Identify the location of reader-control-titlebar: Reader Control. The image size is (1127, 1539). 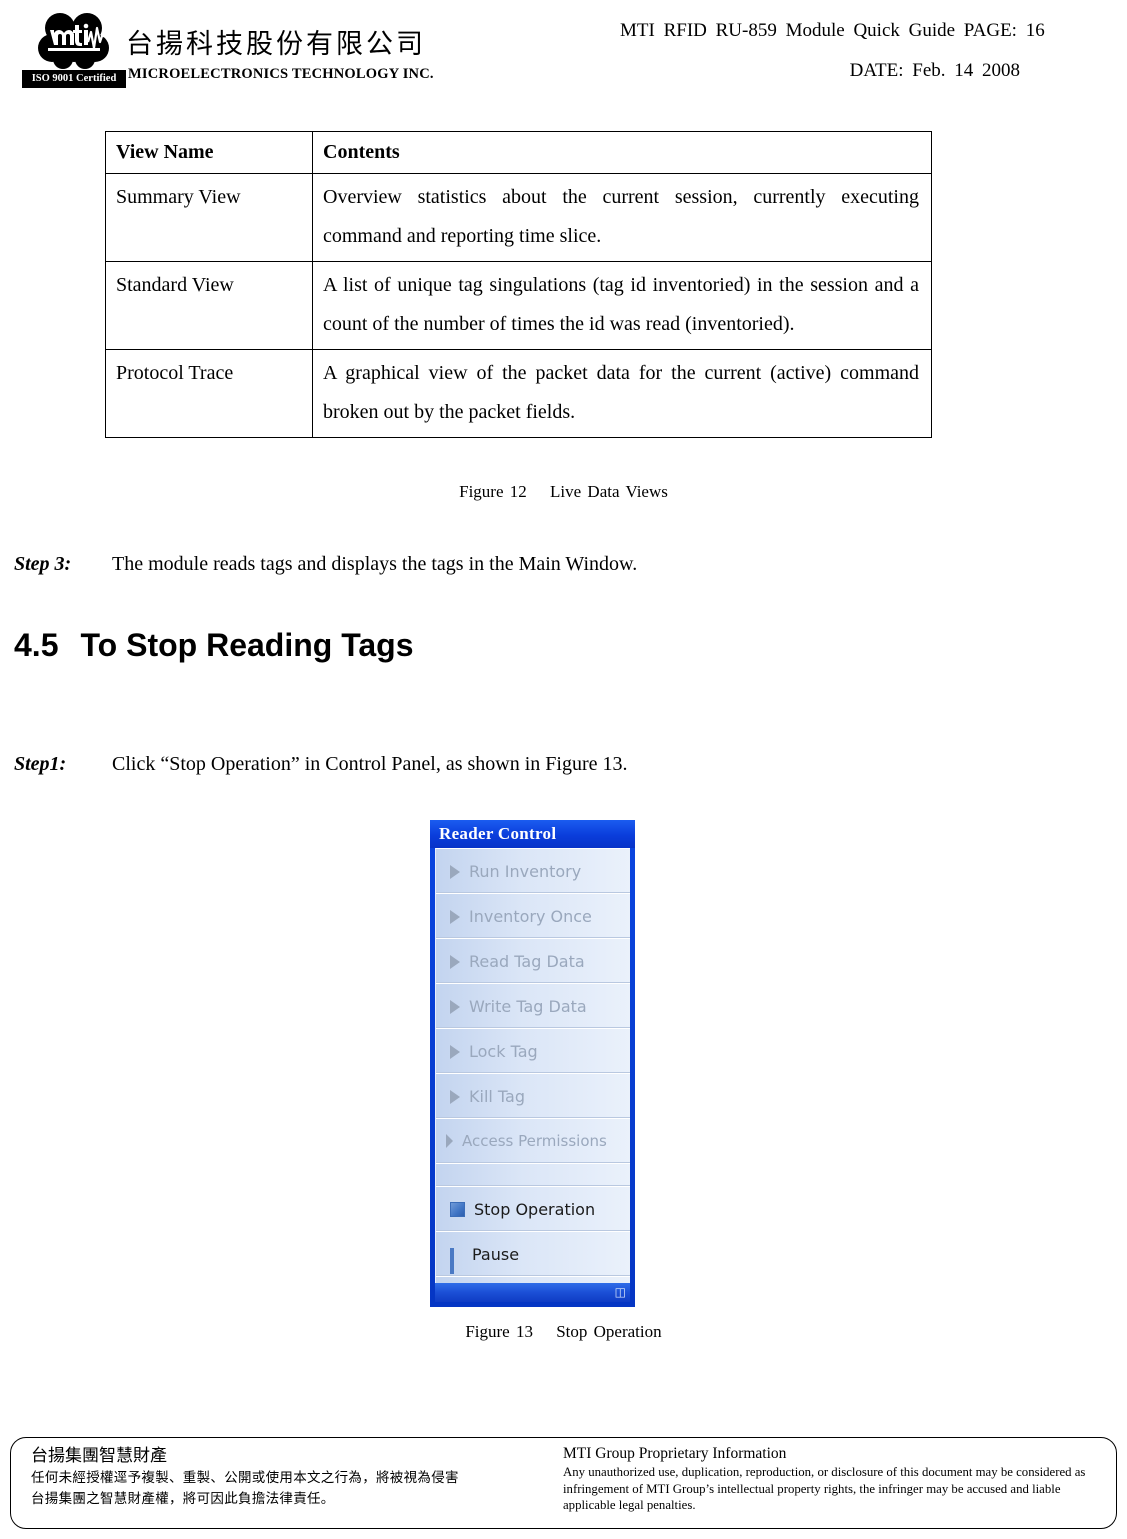
(532, 834).